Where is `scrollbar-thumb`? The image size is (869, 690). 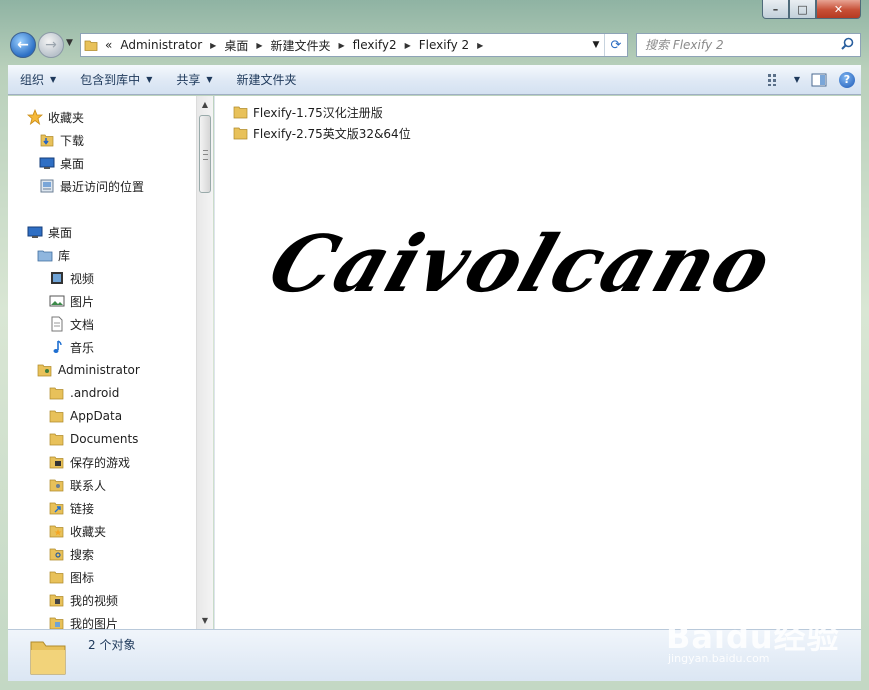
scrollbar-thumb is located at coordinates (205, 154).